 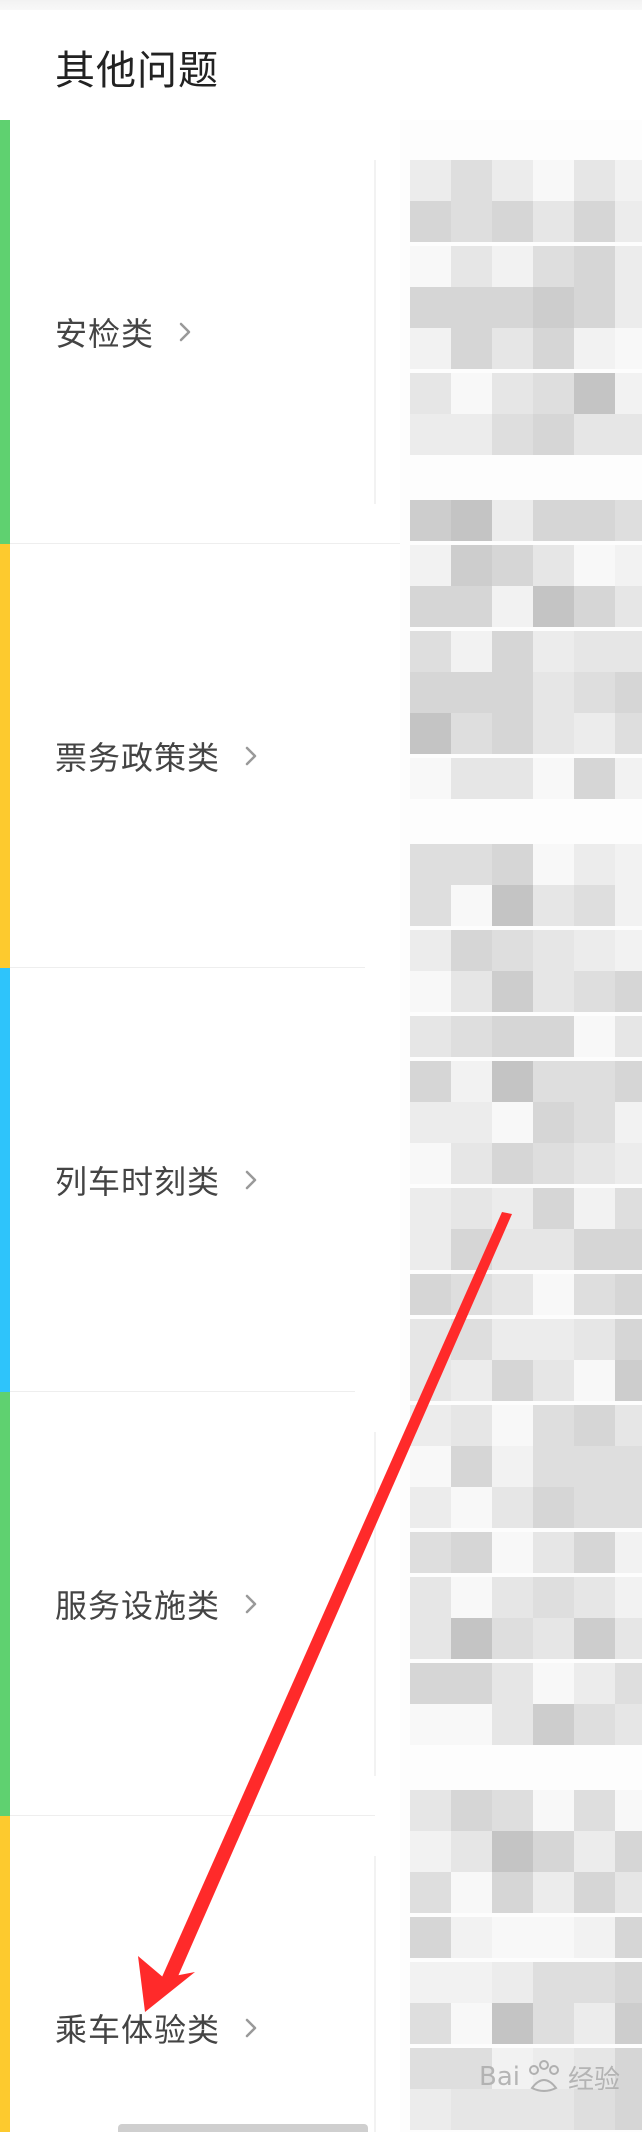 I want to click on category-item-timetable: 列车时刻类, so click(x=202, y=1180).